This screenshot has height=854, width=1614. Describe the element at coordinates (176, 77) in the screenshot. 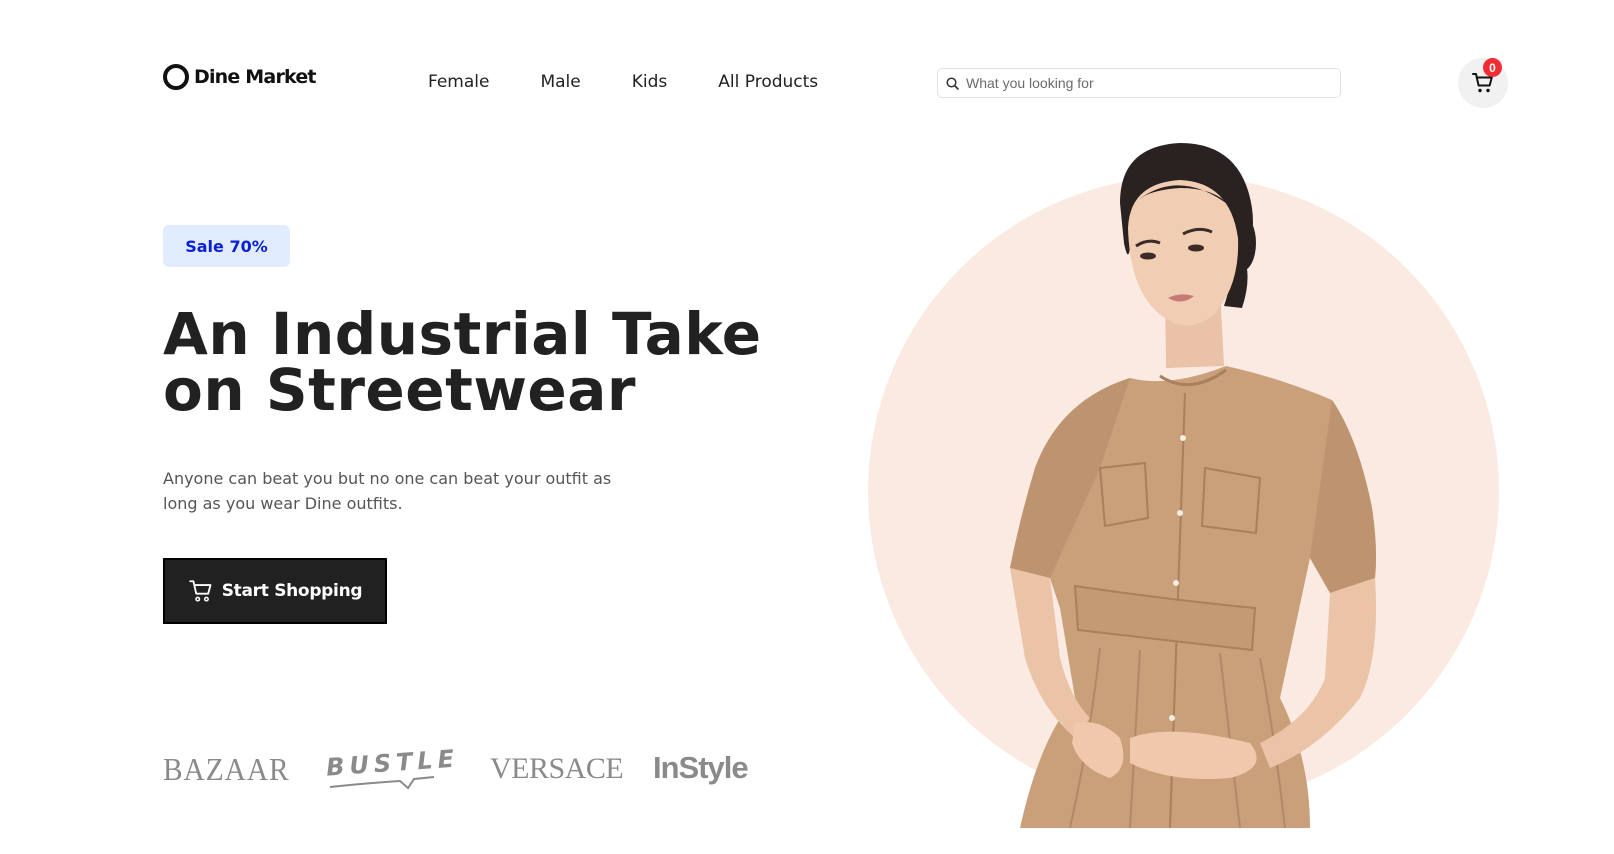

I see `ring-logo-icon` at that location.